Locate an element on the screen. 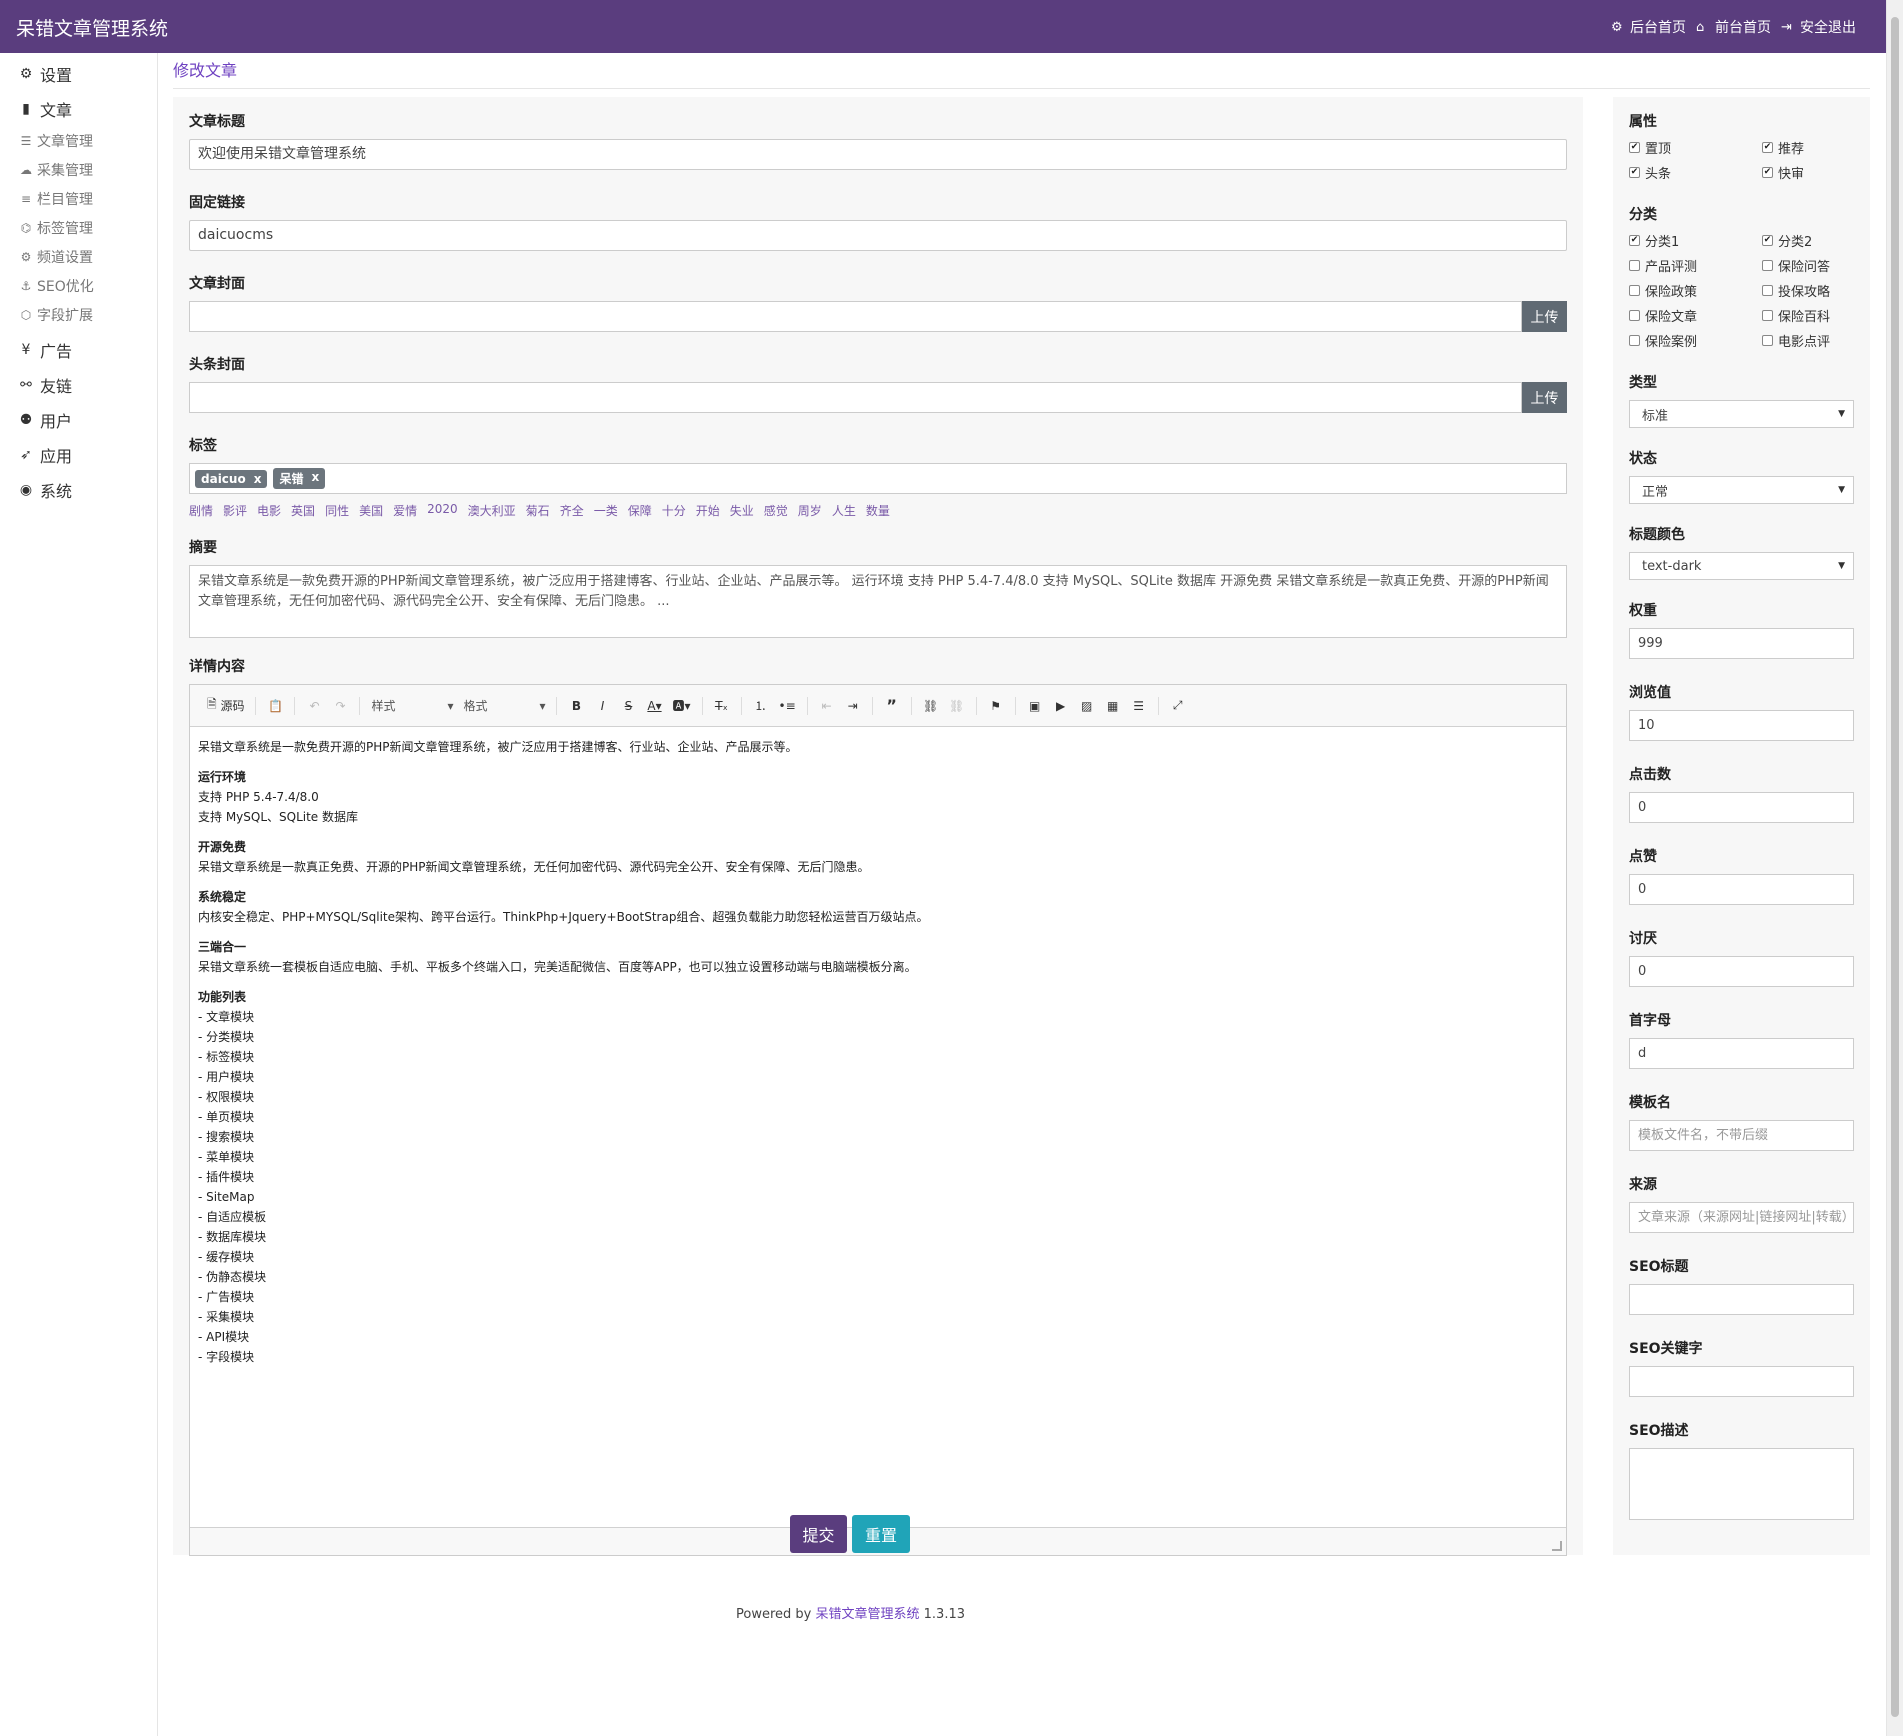 The height and width of the screenshot is (1736, 1903). tag-suggestion-link: 澳大利亚 is located at coordinates (492, 510).